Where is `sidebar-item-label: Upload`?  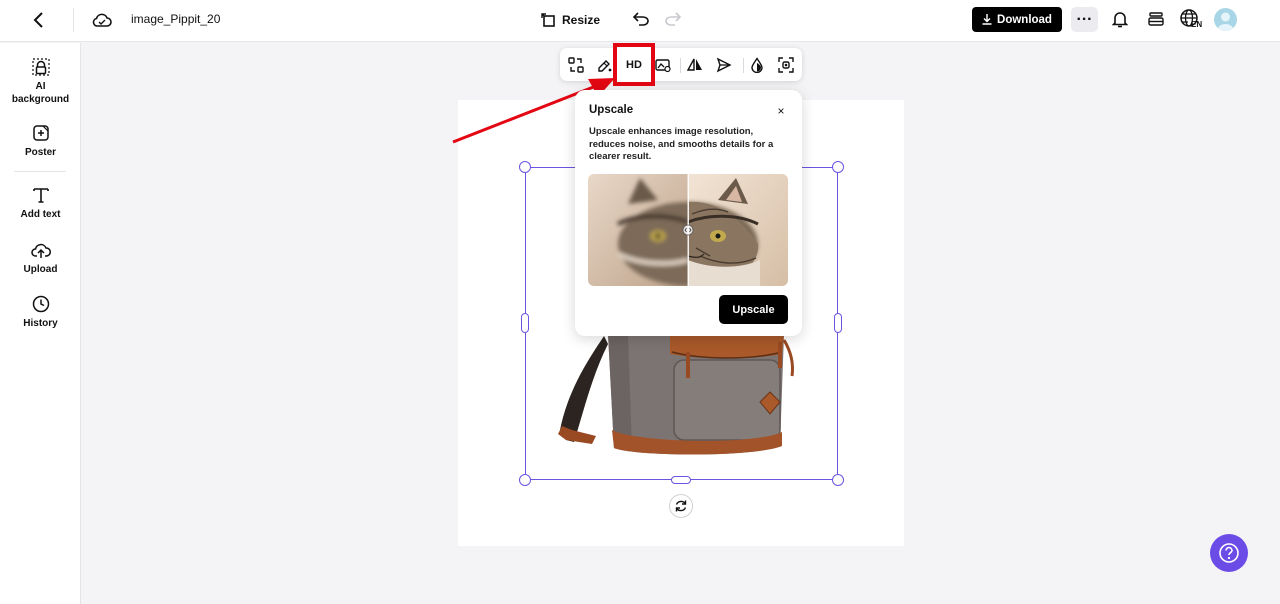
sidebar-item-label: Upload is located at coordinates (40, 269).